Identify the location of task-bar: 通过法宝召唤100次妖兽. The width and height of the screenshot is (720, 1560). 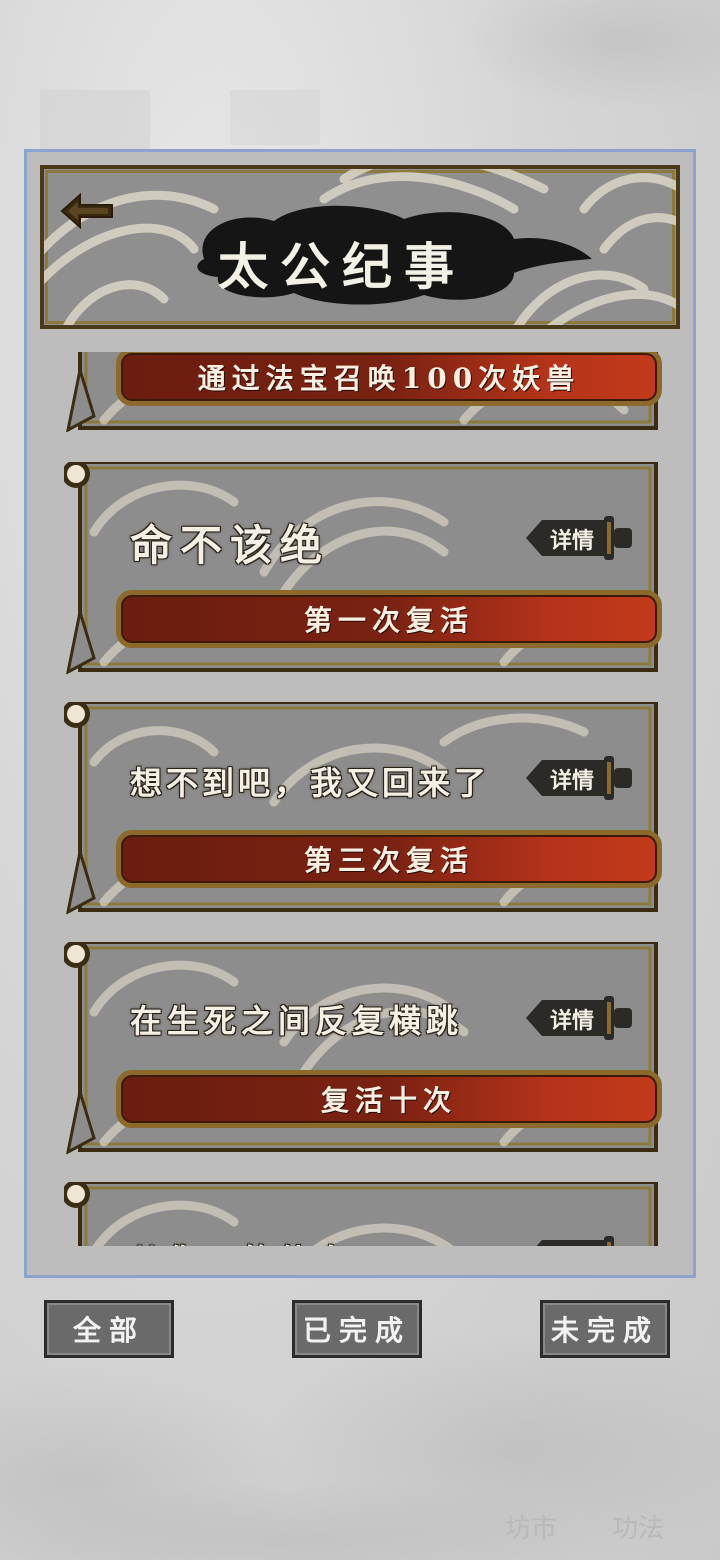
(389, 379).